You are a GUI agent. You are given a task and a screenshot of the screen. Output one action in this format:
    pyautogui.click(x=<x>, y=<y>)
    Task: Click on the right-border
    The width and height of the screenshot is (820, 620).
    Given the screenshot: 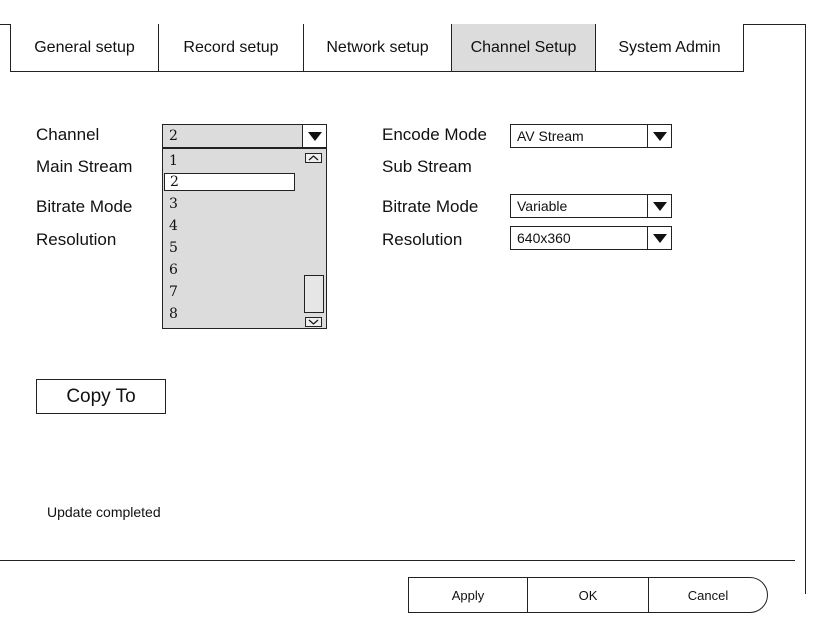 What is the action you would take?
    pyautogui.click(x=805, y=309)
    